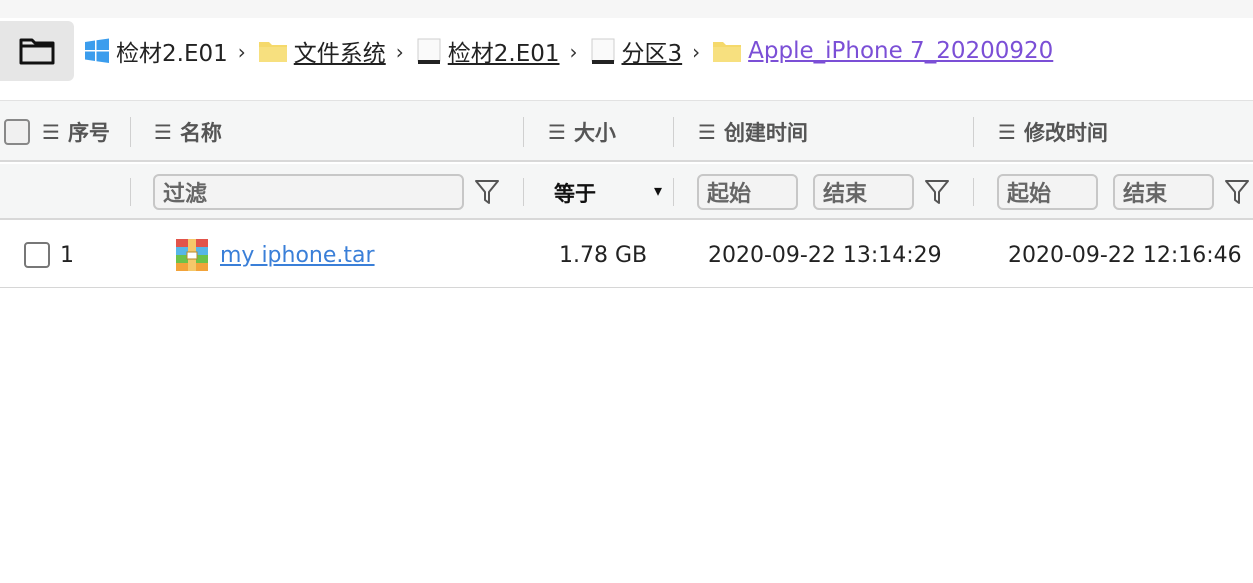 The image size is (1253, 583). I want to click on row-created-time: 2020-09-22 13:14:29, so click(825, 255).